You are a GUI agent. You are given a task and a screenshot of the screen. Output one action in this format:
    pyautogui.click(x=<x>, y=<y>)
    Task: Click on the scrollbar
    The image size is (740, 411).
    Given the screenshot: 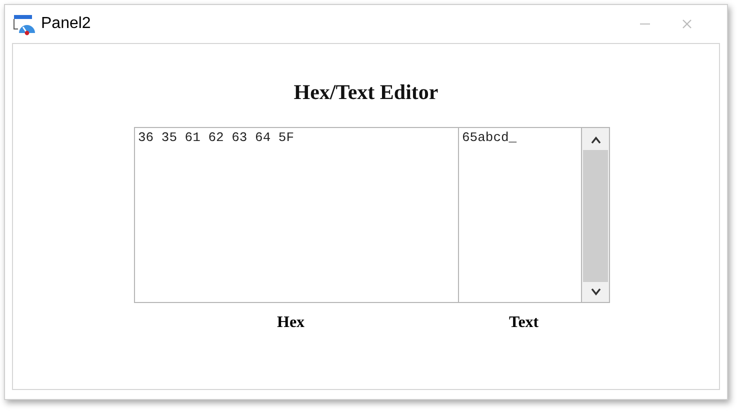 What is the action you would take?
    pyautogui.click(x=596, y=215)
    